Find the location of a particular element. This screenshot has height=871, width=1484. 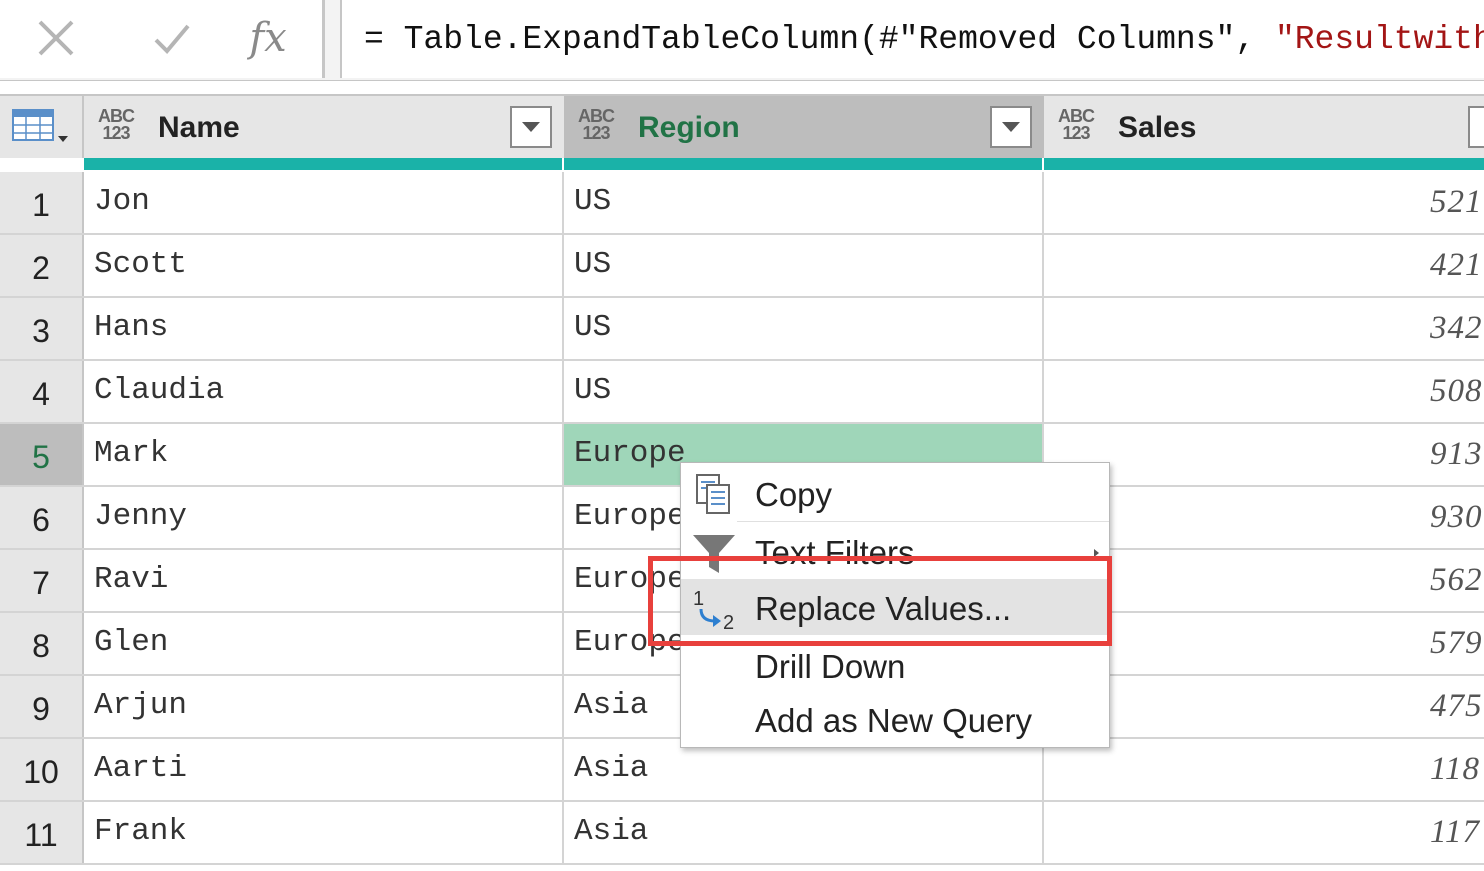

cell-sales: 421 is located at coordinates (1264, 265).